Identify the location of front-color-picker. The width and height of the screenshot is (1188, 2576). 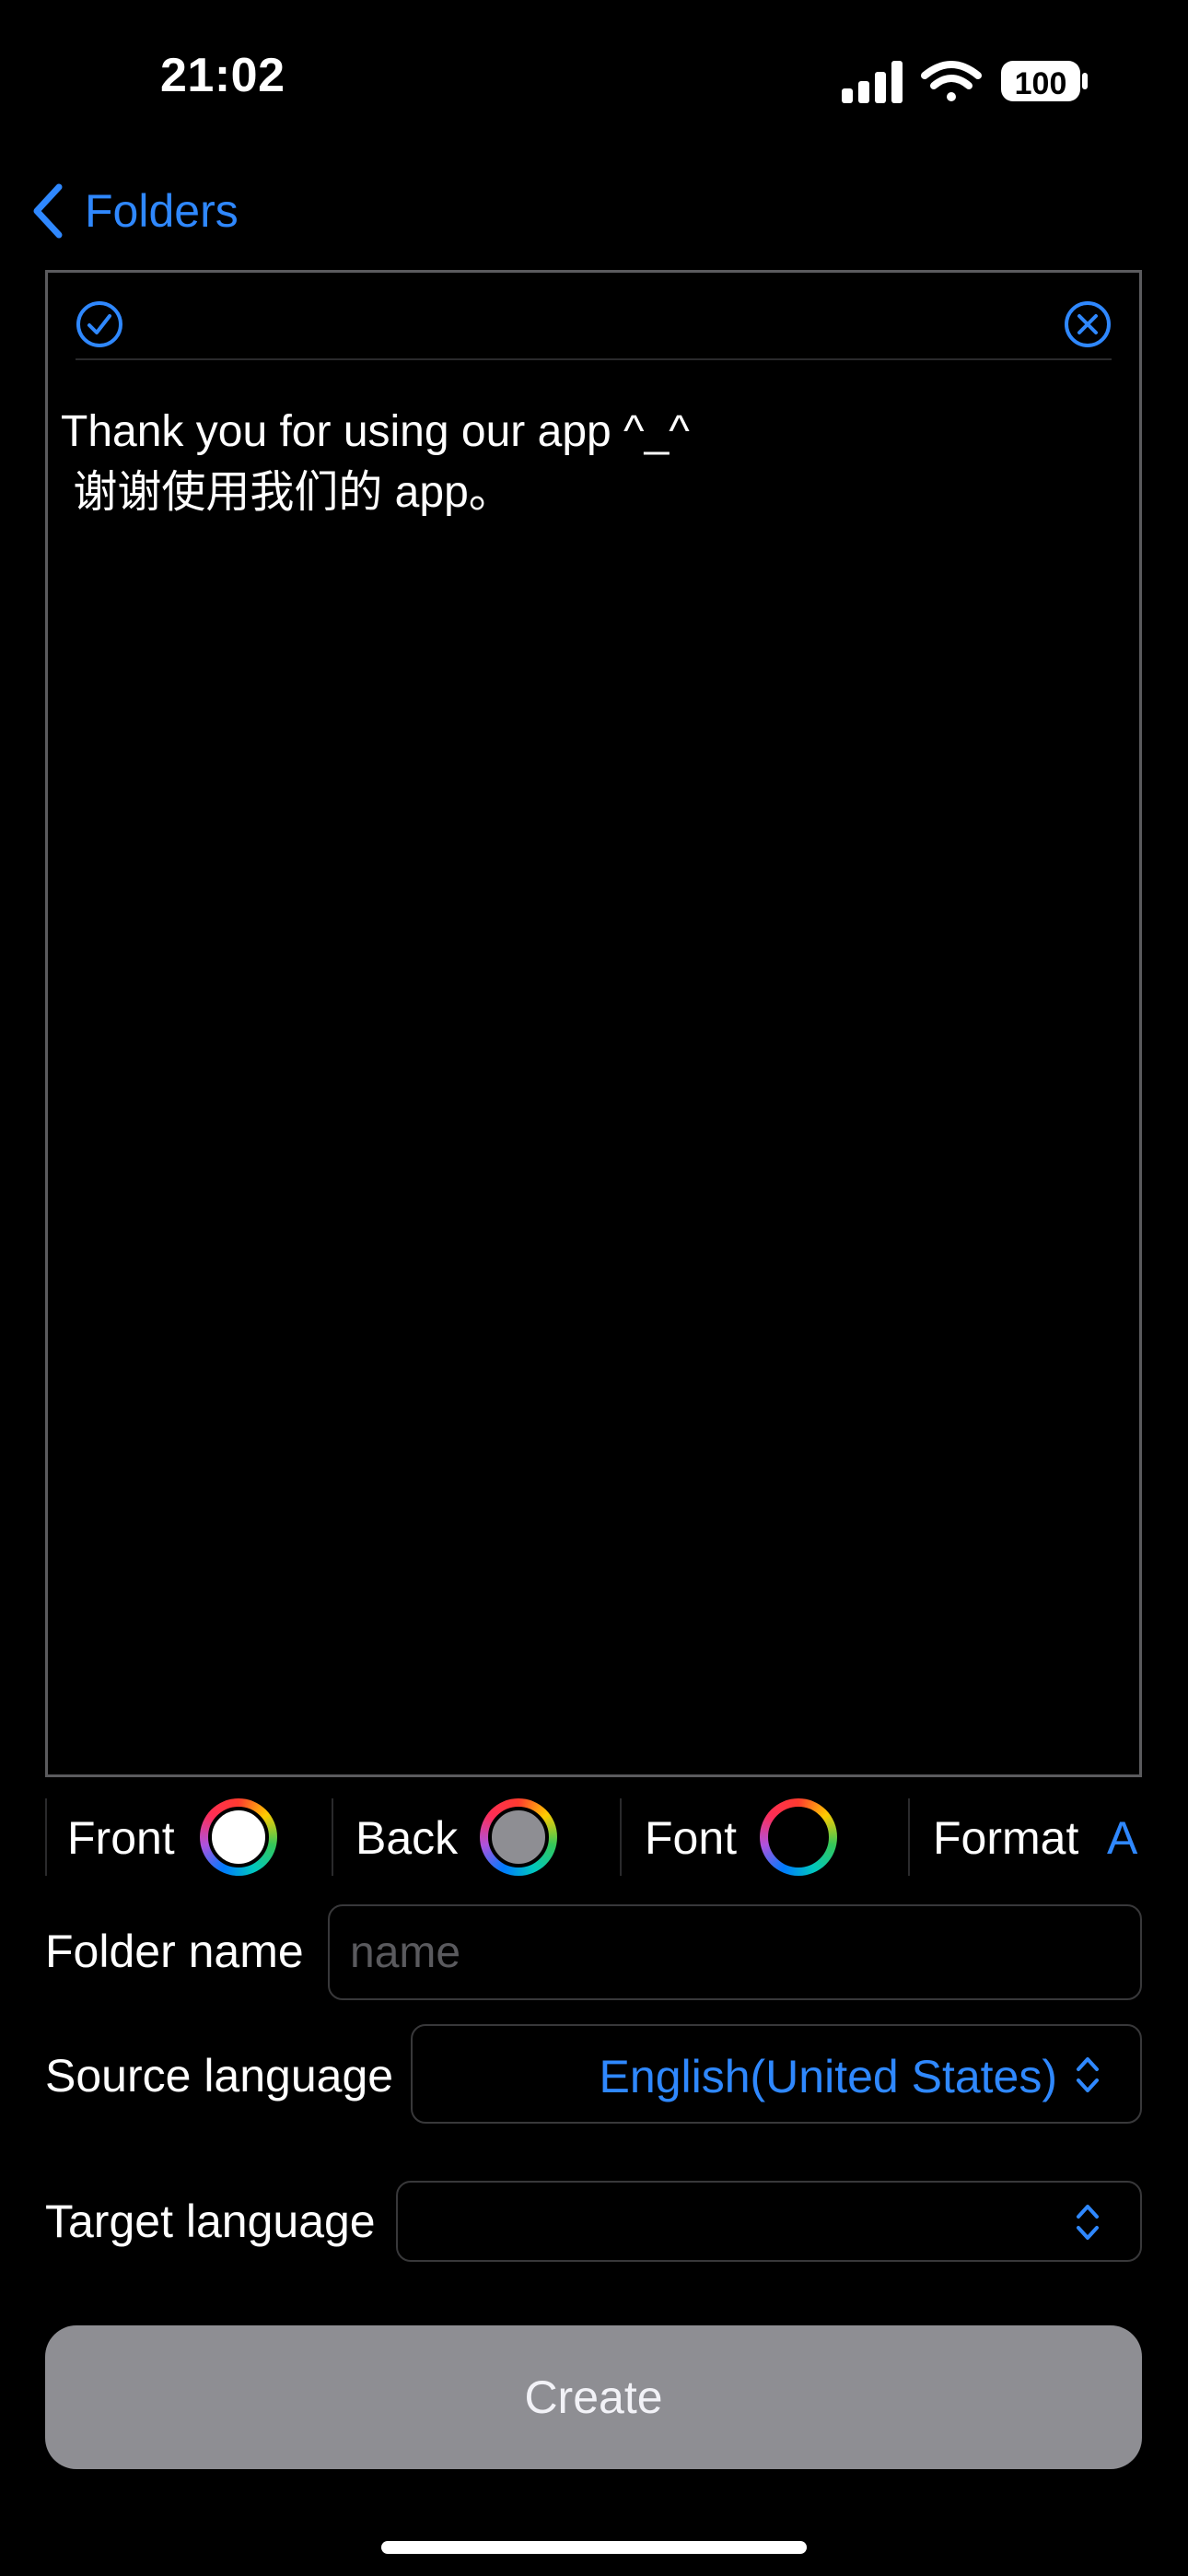
(239, 1837).